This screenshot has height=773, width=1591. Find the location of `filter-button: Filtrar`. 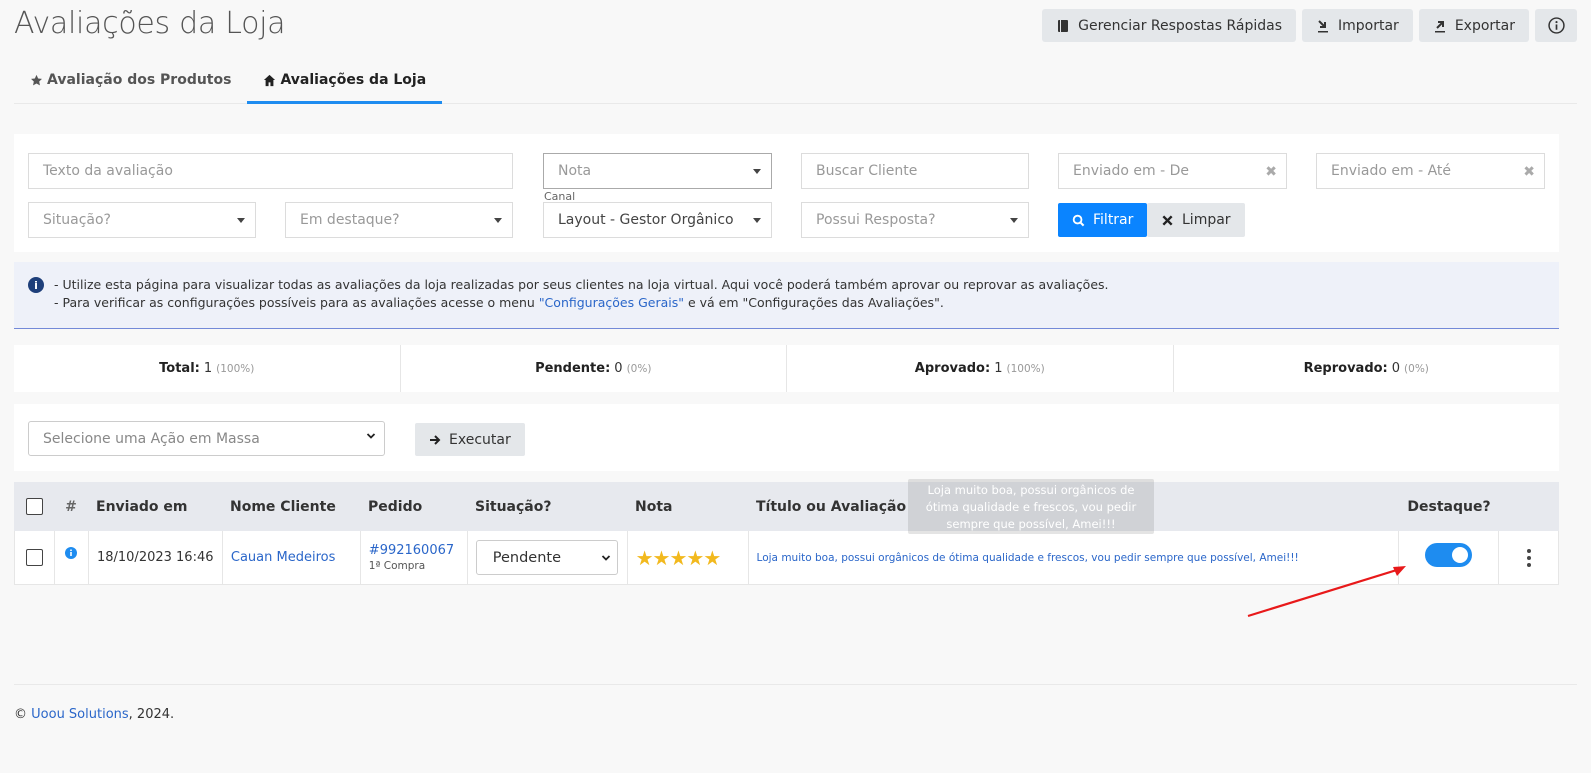

filter-button: Filtrar is located at coordinates (1103, 220).